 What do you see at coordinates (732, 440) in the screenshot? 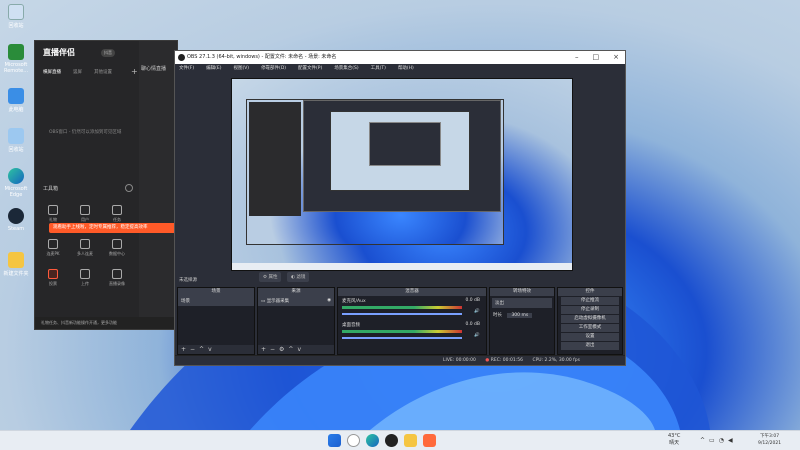
I see `volume-icon: ◀` at bounding box center [732, 440].